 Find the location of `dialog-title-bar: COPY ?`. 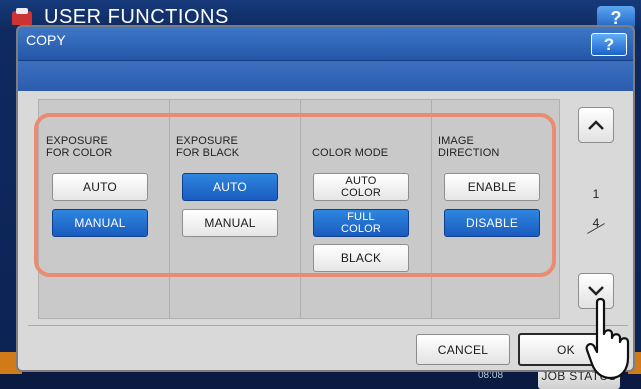

dialog-title-bar: COPY ? is located at coordinates (325, 44).